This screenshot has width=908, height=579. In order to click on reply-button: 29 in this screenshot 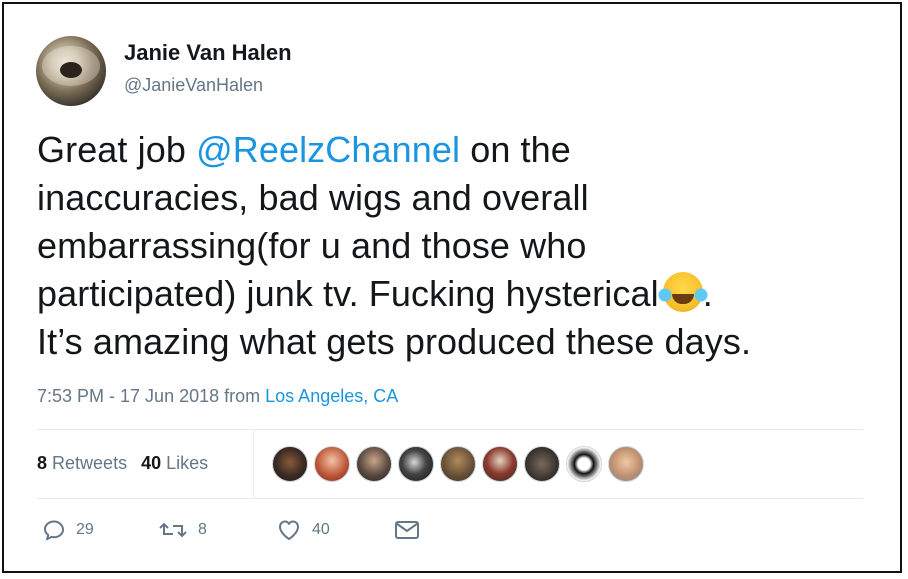, I will do `click(68, 530)`.